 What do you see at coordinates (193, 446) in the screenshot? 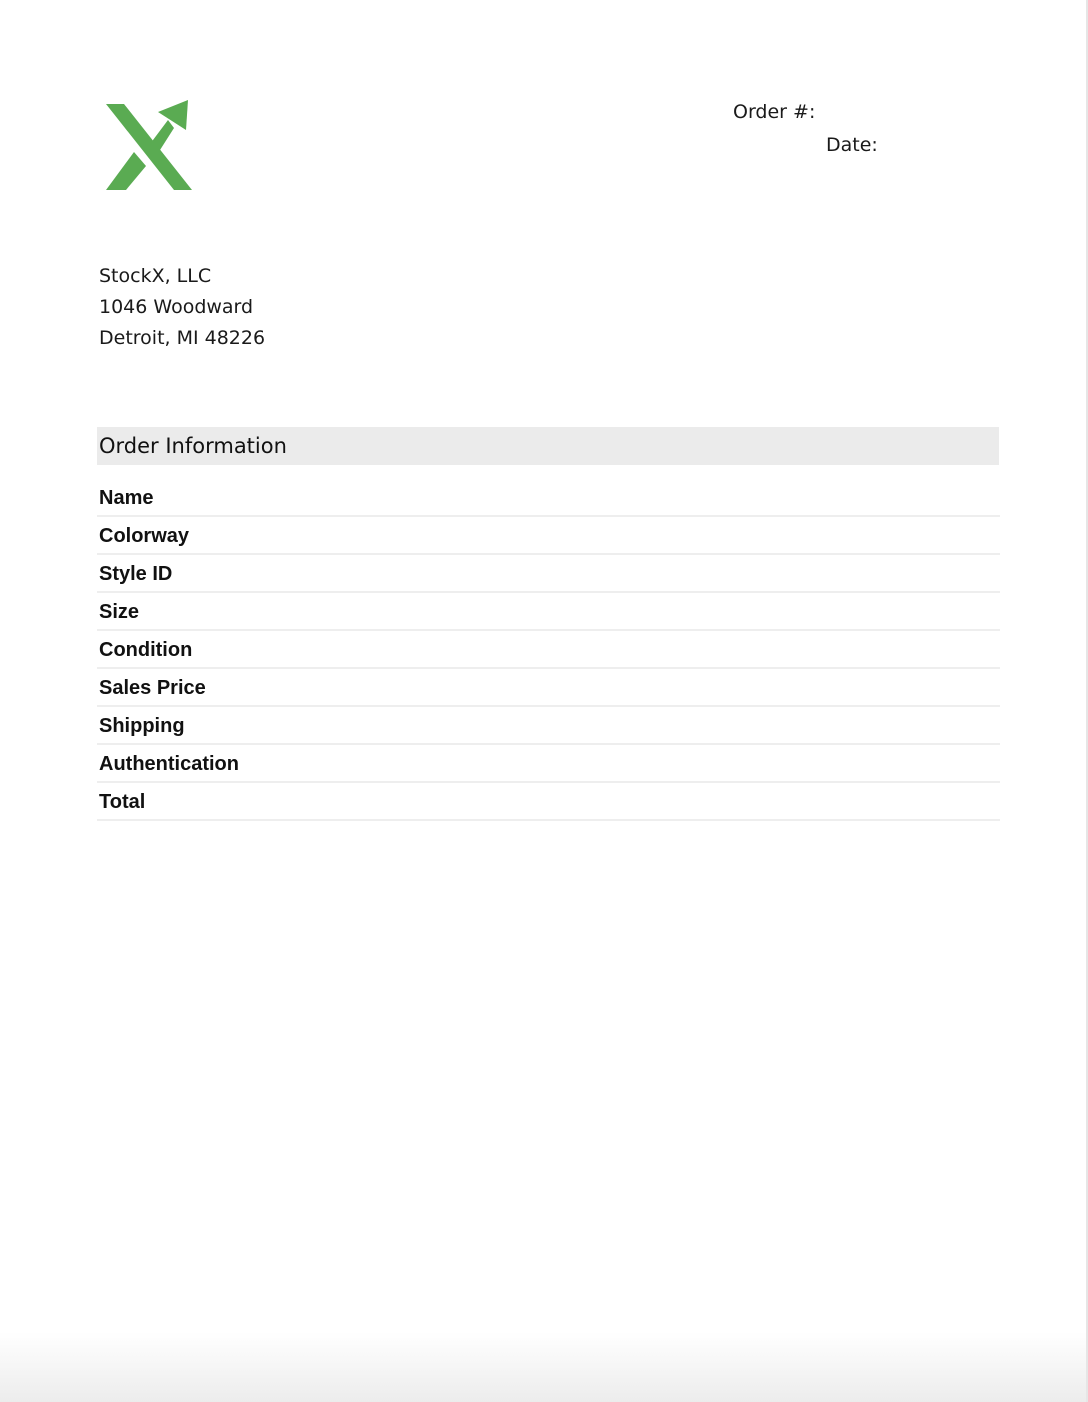
I see `section-title: Order Information` at bounding box center [193, 446].